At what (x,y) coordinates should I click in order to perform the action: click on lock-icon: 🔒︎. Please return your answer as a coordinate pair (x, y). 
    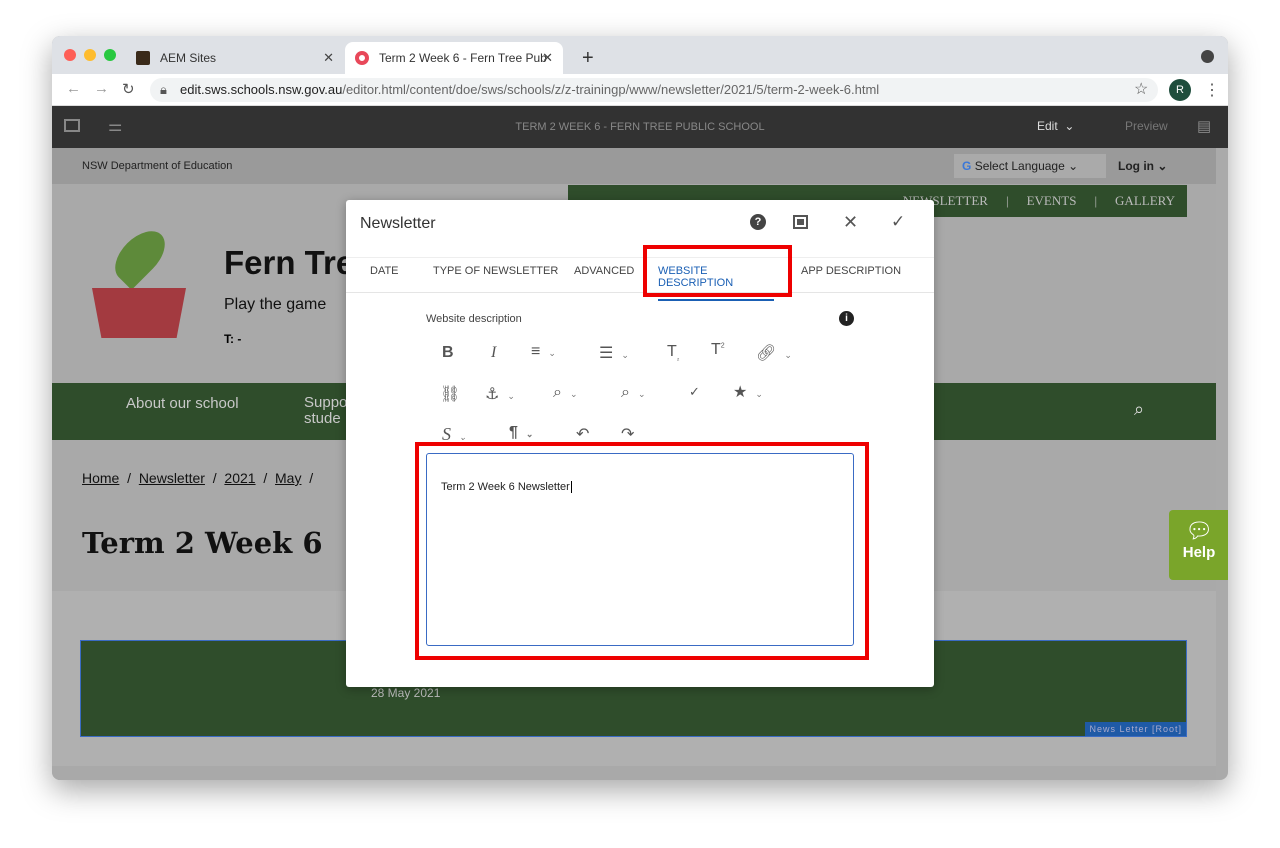
    Looking at the image, I should click on (163, 89).